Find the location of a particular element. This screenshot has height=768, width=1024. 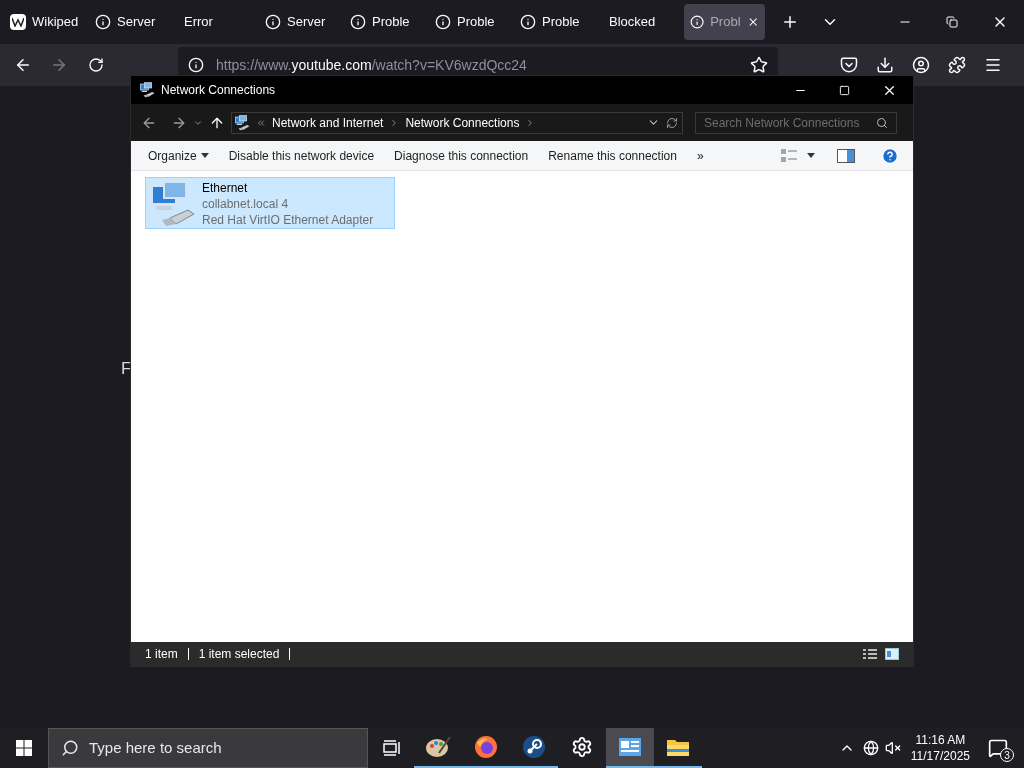

tiles-view-icon is located at coordinates (892, 654).